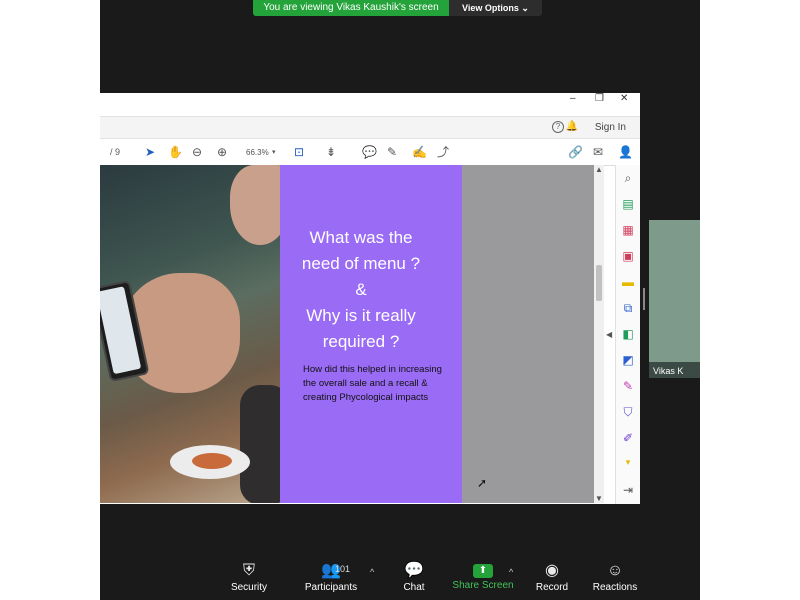 The width and height of the screenshot is (800, 600). Describe the element at coordinates (599, 334) in the screenshot. I see `vertical-scrollbar: ▲ ▼` at that location.